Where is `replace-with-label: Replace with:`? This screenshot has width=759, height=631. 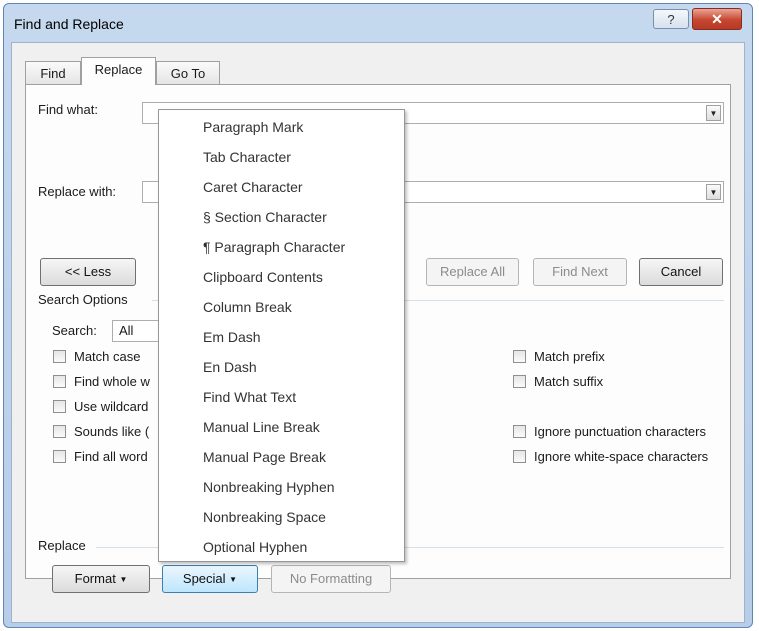
replace-with-label: Replace with: is located at coordinates (77, 191).